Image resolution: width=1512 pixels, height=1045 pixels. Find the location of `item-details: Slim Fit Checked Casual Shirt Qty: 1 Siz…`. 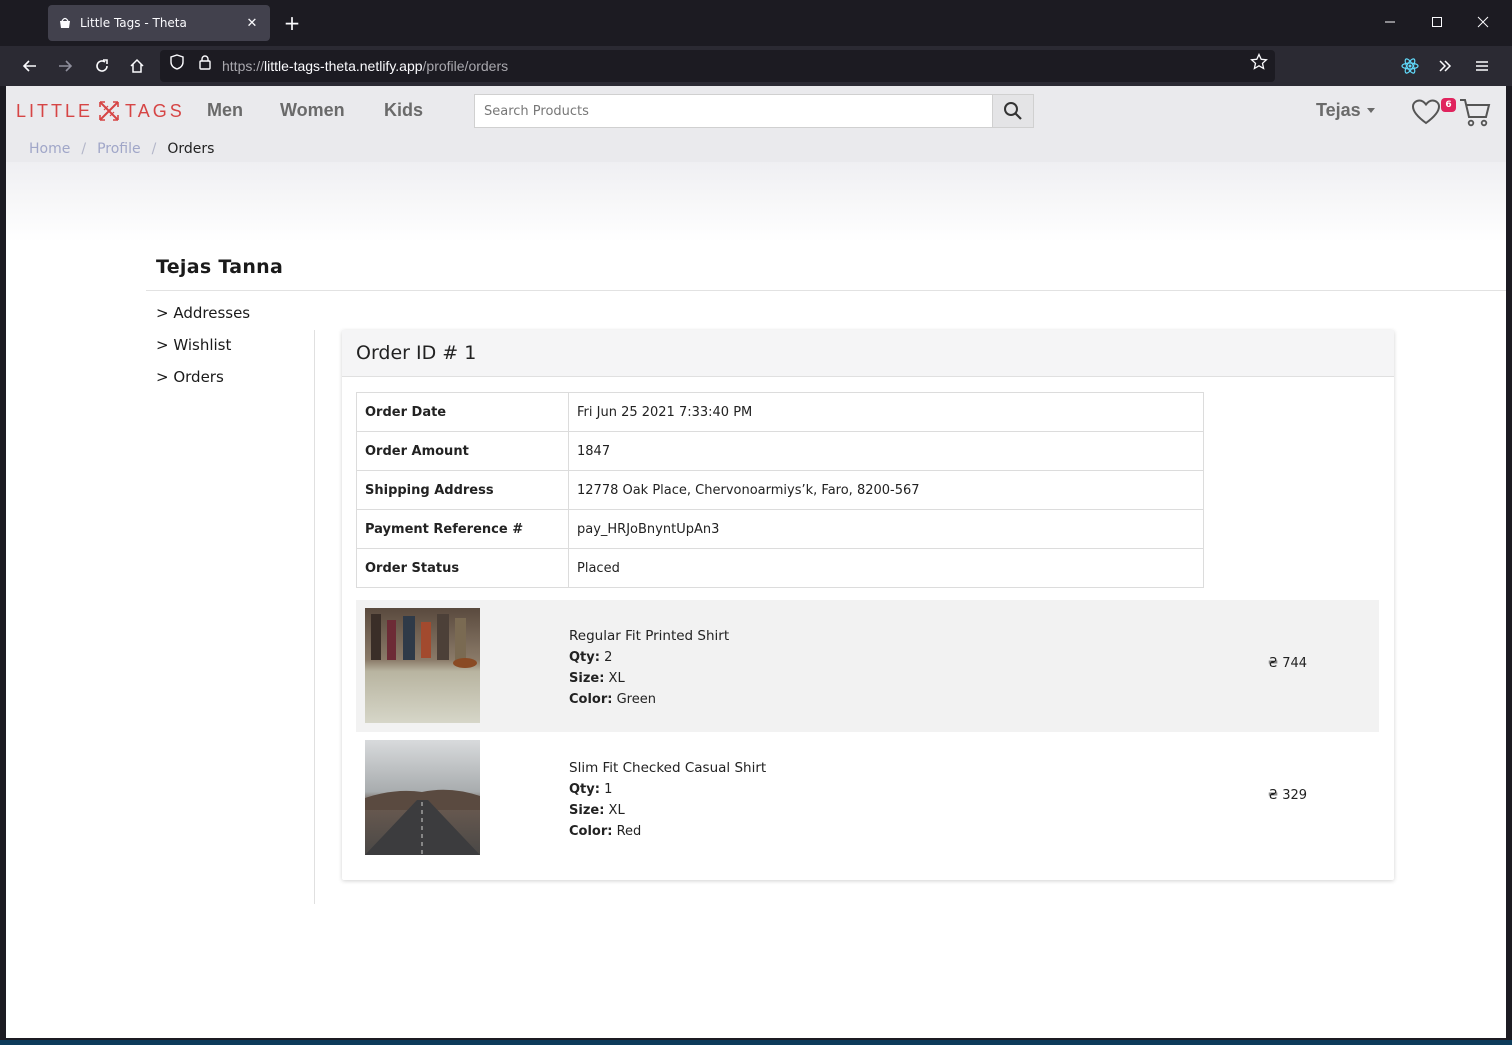

item-details: Slim Fit Checked Casual Shirt Qty: 1 Siz… is located at coordinates (667, 800).